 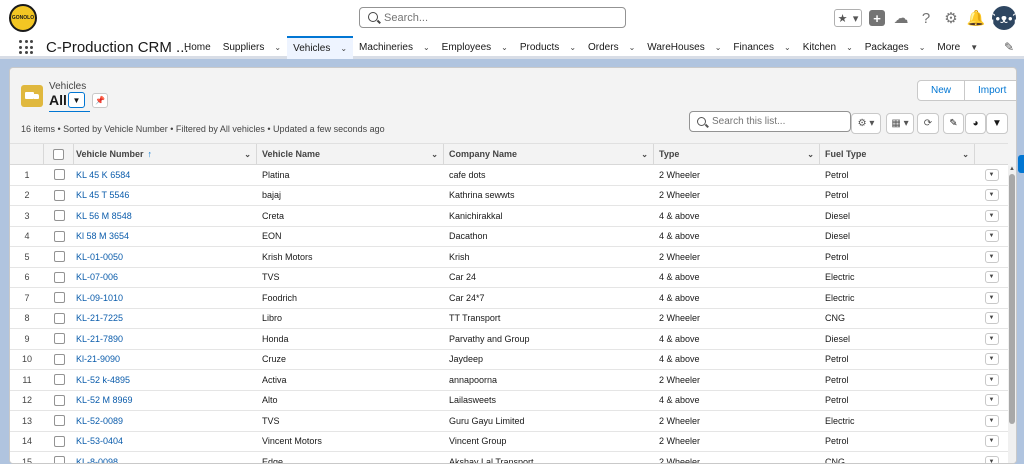 I want to click on utility-side-handle, so click(x=1021, y=164).